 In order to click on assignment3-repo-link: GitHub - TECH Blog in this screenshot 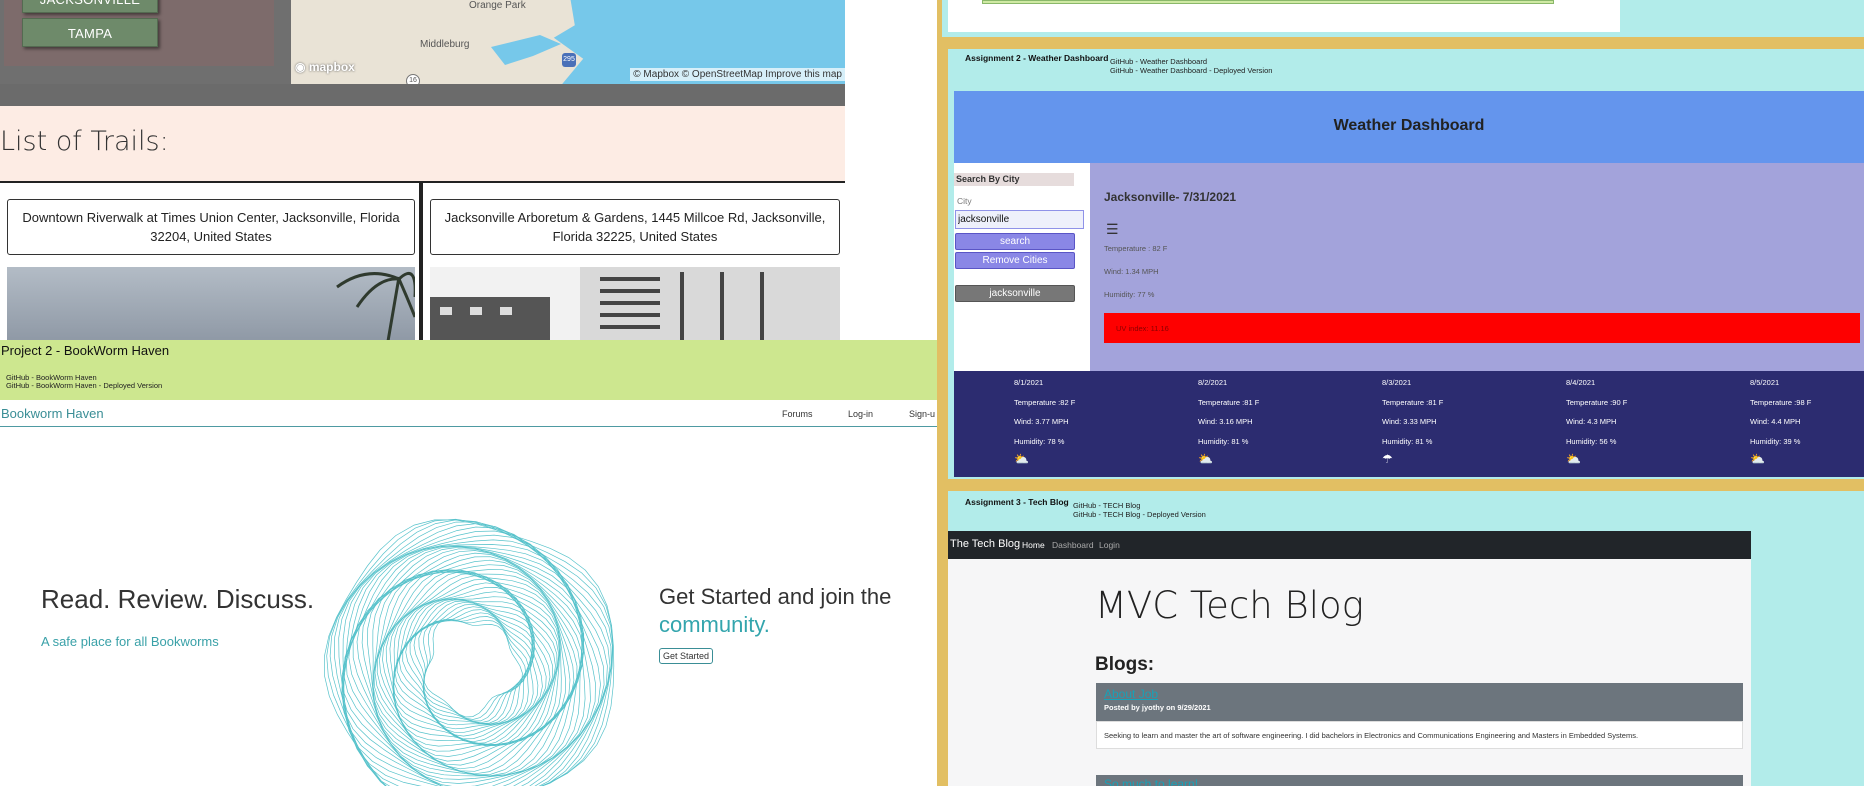, I will do `click(1106, 505)`.